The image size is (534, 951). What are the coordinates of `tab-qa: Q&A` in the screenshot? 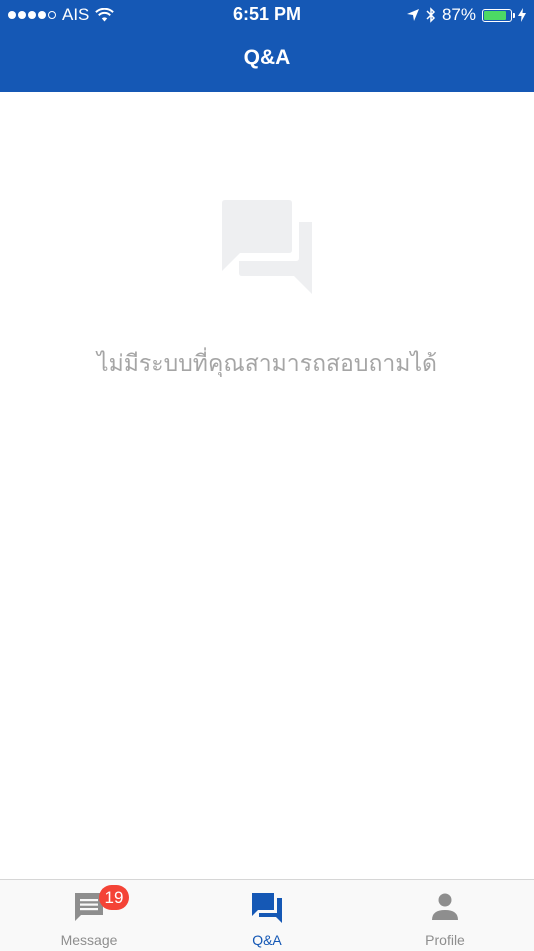 It's located at (267, 915).